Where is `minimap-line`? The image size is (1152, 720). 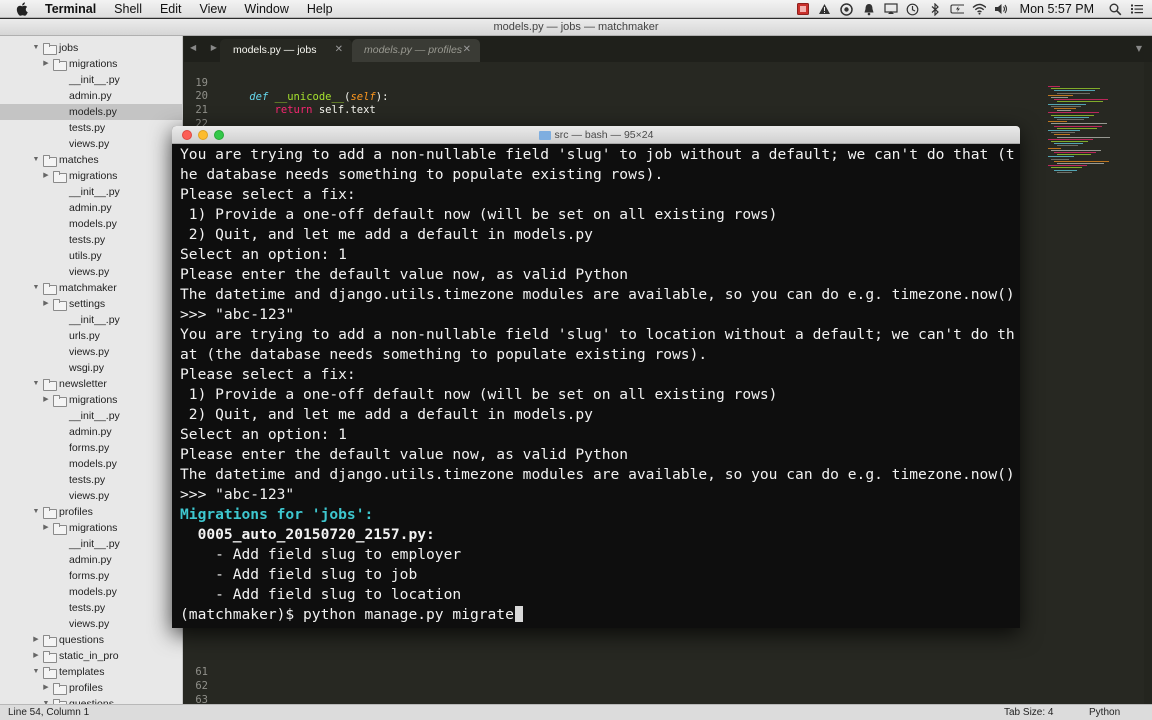 minimap-line is located at coordinates (1073, 113).